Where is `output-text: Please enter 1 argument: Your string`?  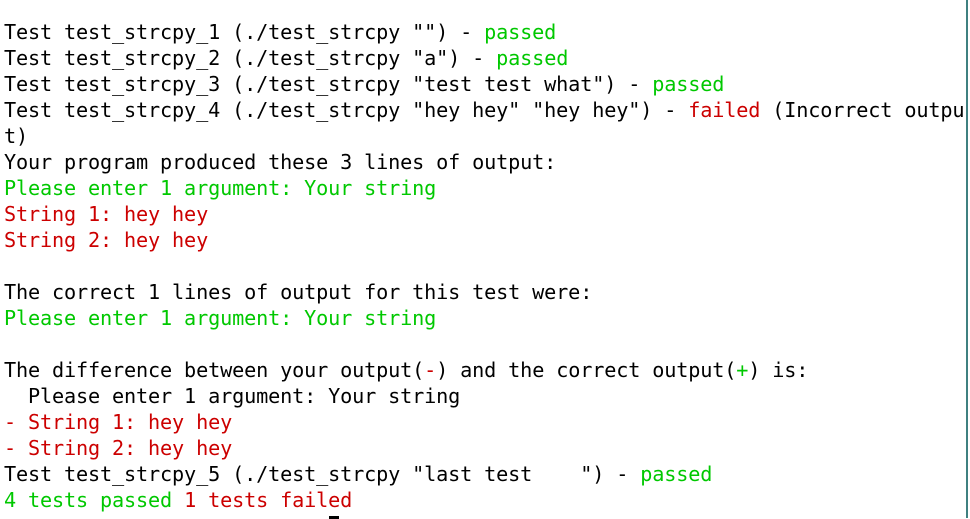 output-text: Please enter 1 argument: Your string is located at coordinates (232, 396).